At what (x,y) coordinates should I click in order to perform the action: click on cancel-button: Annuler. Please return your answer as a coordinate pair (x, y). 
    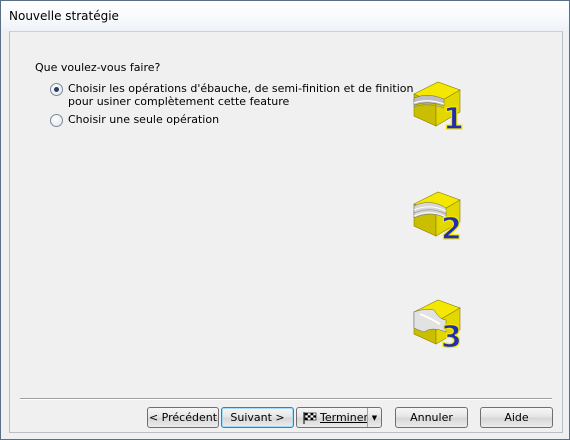
    Looking at the image, I should click on (431, 417).